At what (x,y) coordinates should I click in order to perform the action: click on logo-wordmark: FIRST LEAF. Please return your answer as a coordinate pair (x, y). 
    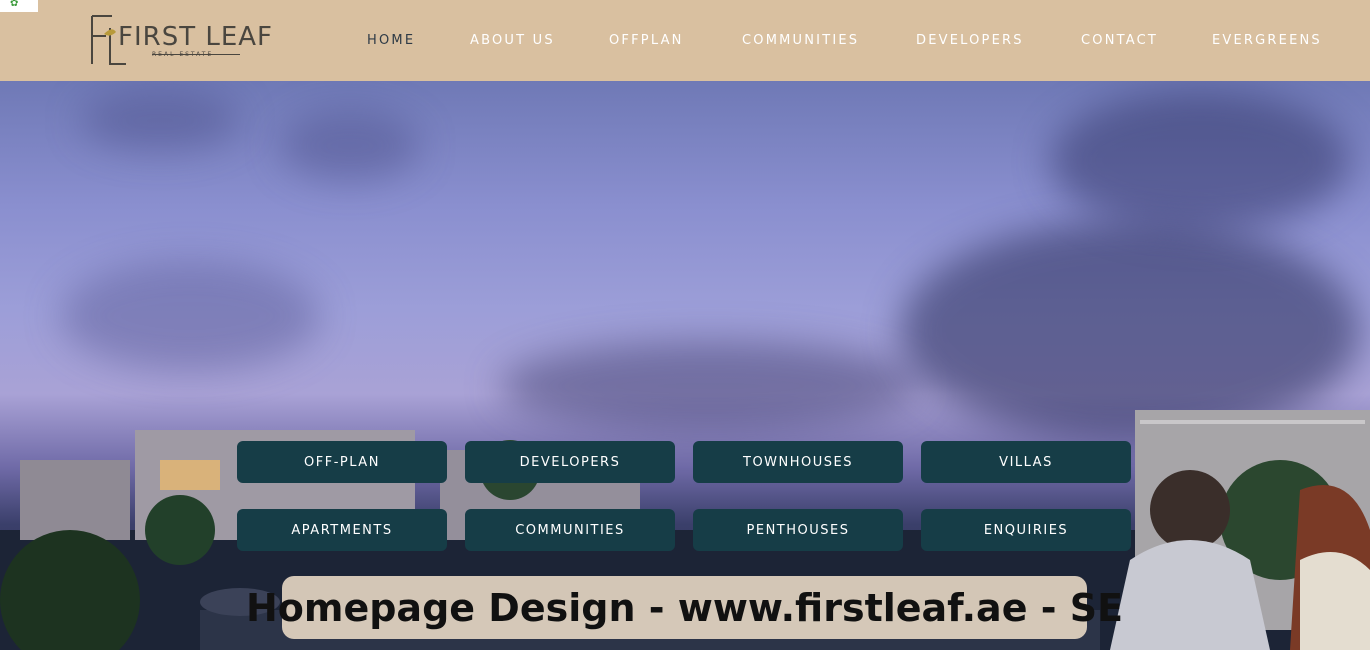
    Looking at the image, I should click on (195, 37).